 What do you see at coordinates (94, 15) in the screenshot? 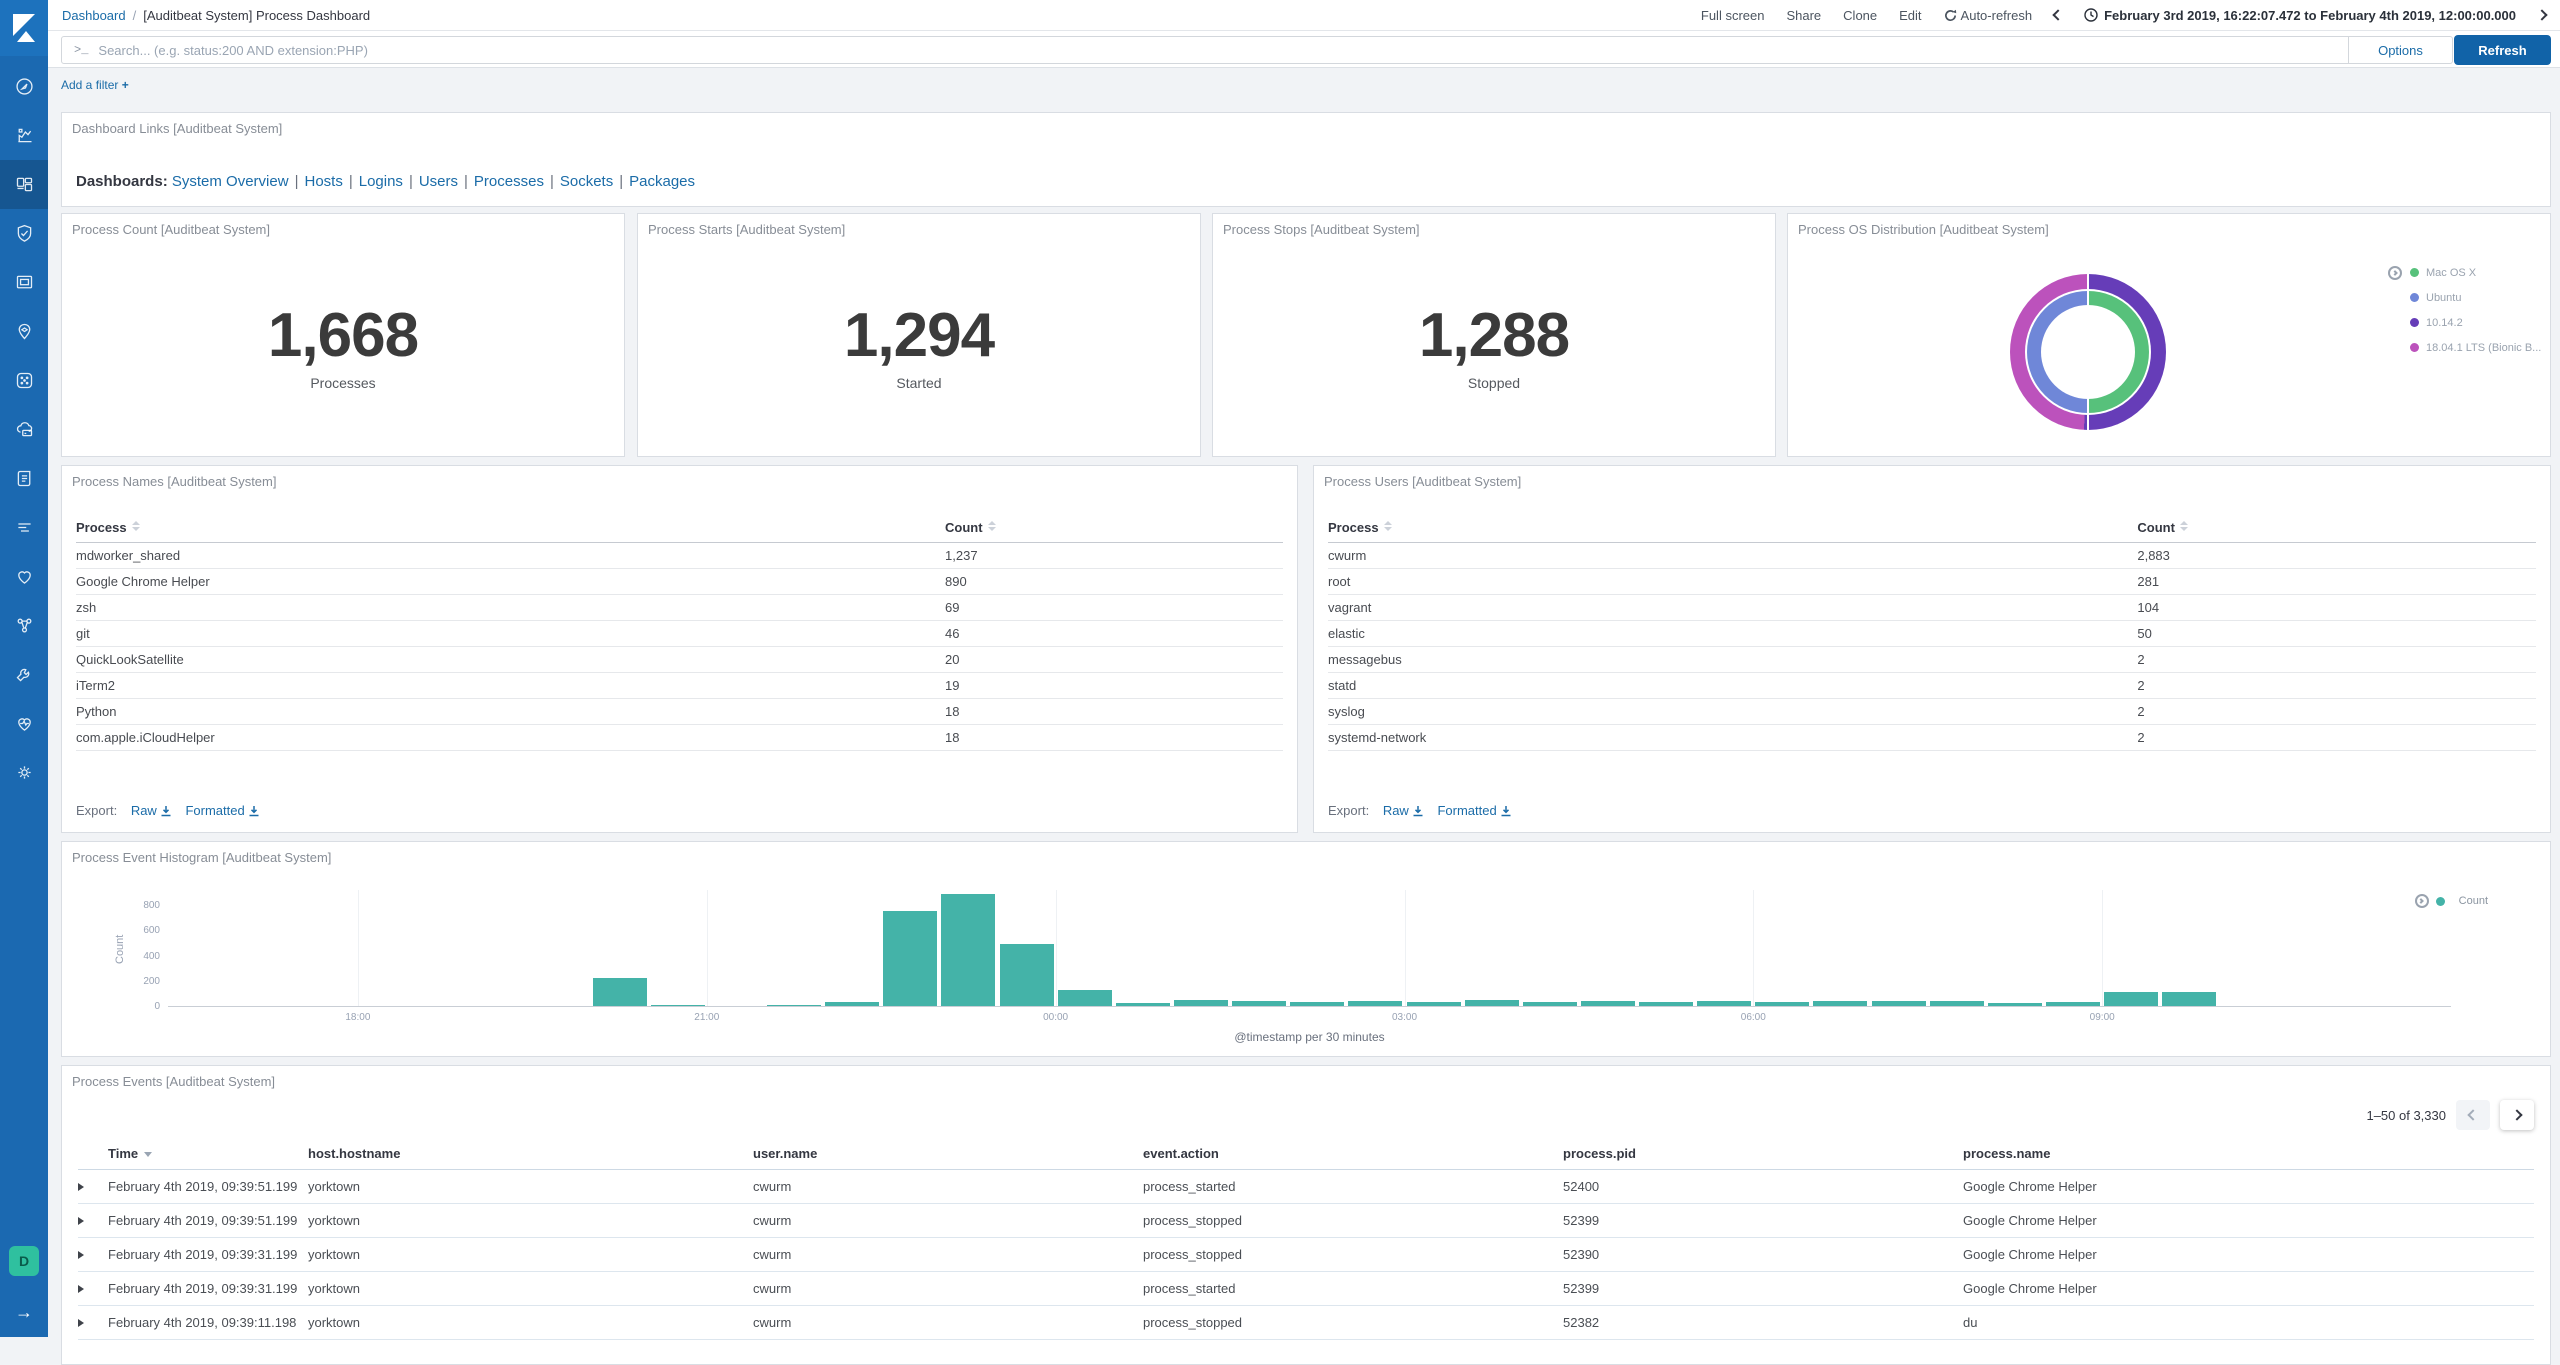
I see `breadcrumb-dashboard-link: Dashboard` at bounding box center [94, 15].